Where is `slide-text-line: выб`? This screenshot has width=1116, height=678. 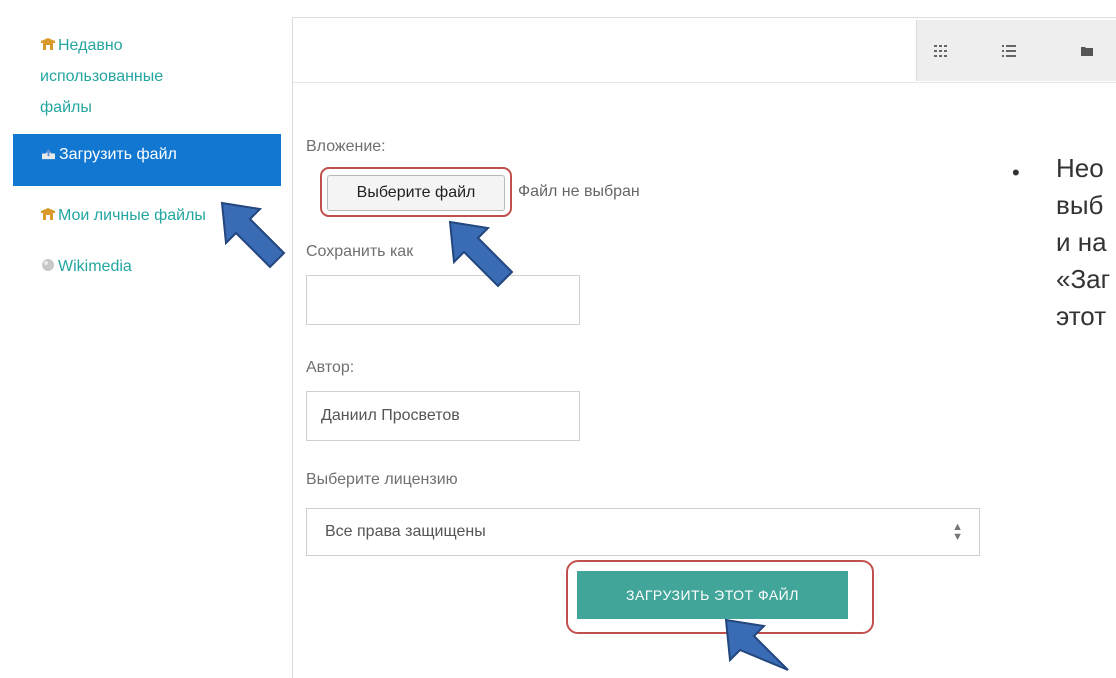 slide-text-line: выб is located at coordinates (1080, 205).